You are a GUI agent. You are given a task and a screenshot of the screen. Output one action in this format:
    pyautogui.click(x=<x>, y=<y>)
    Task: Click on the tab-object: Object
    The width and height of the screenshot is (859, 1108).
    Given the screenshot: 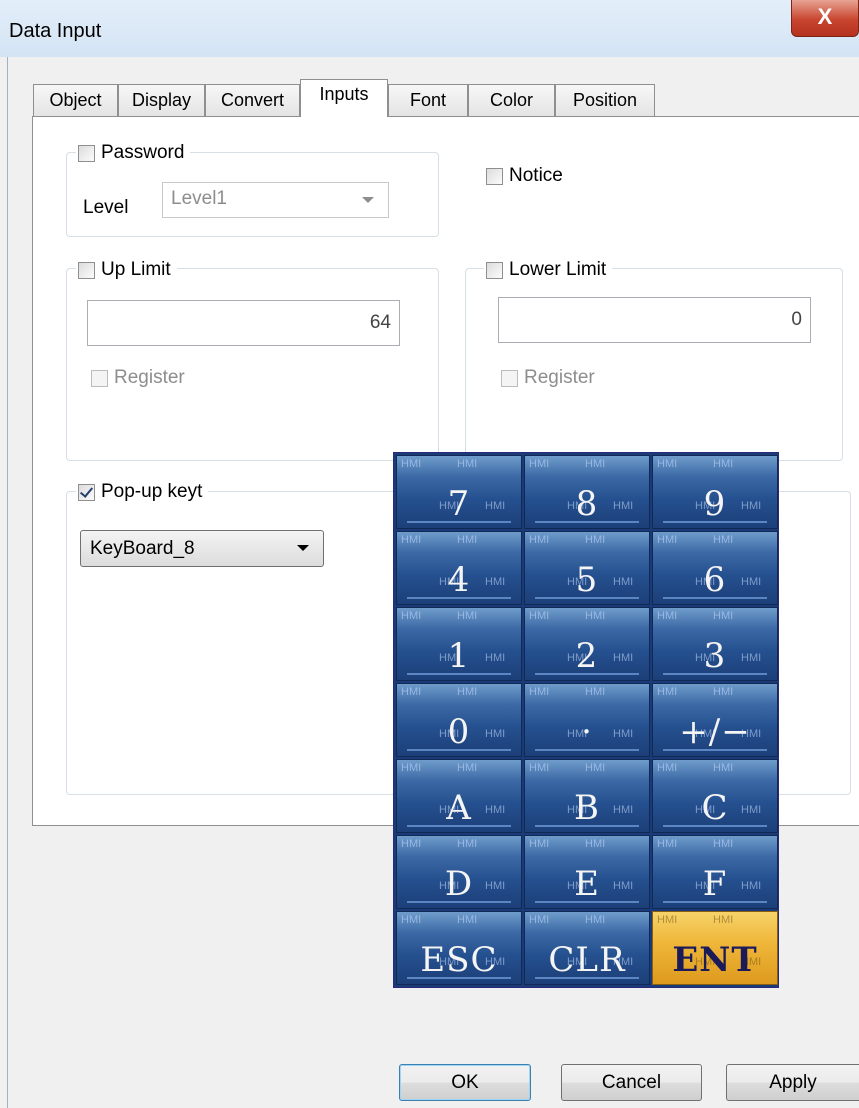 What is the action you would take?
    pyautogui.click(x=75, y=100)
    